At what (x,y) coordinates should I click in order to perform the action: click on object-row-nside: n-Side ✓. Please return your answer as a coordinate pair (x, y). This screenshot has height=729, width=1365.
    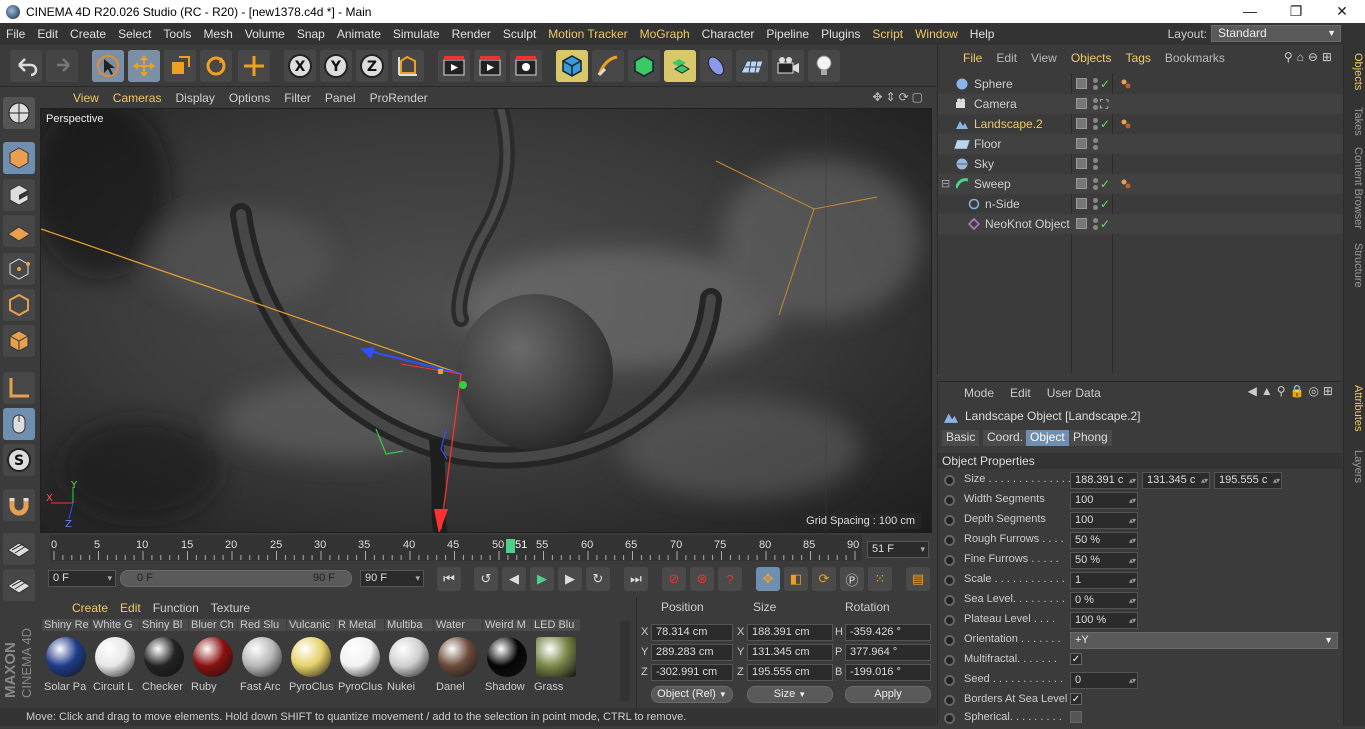
    Looking at the image, I should click on (1141, 204).